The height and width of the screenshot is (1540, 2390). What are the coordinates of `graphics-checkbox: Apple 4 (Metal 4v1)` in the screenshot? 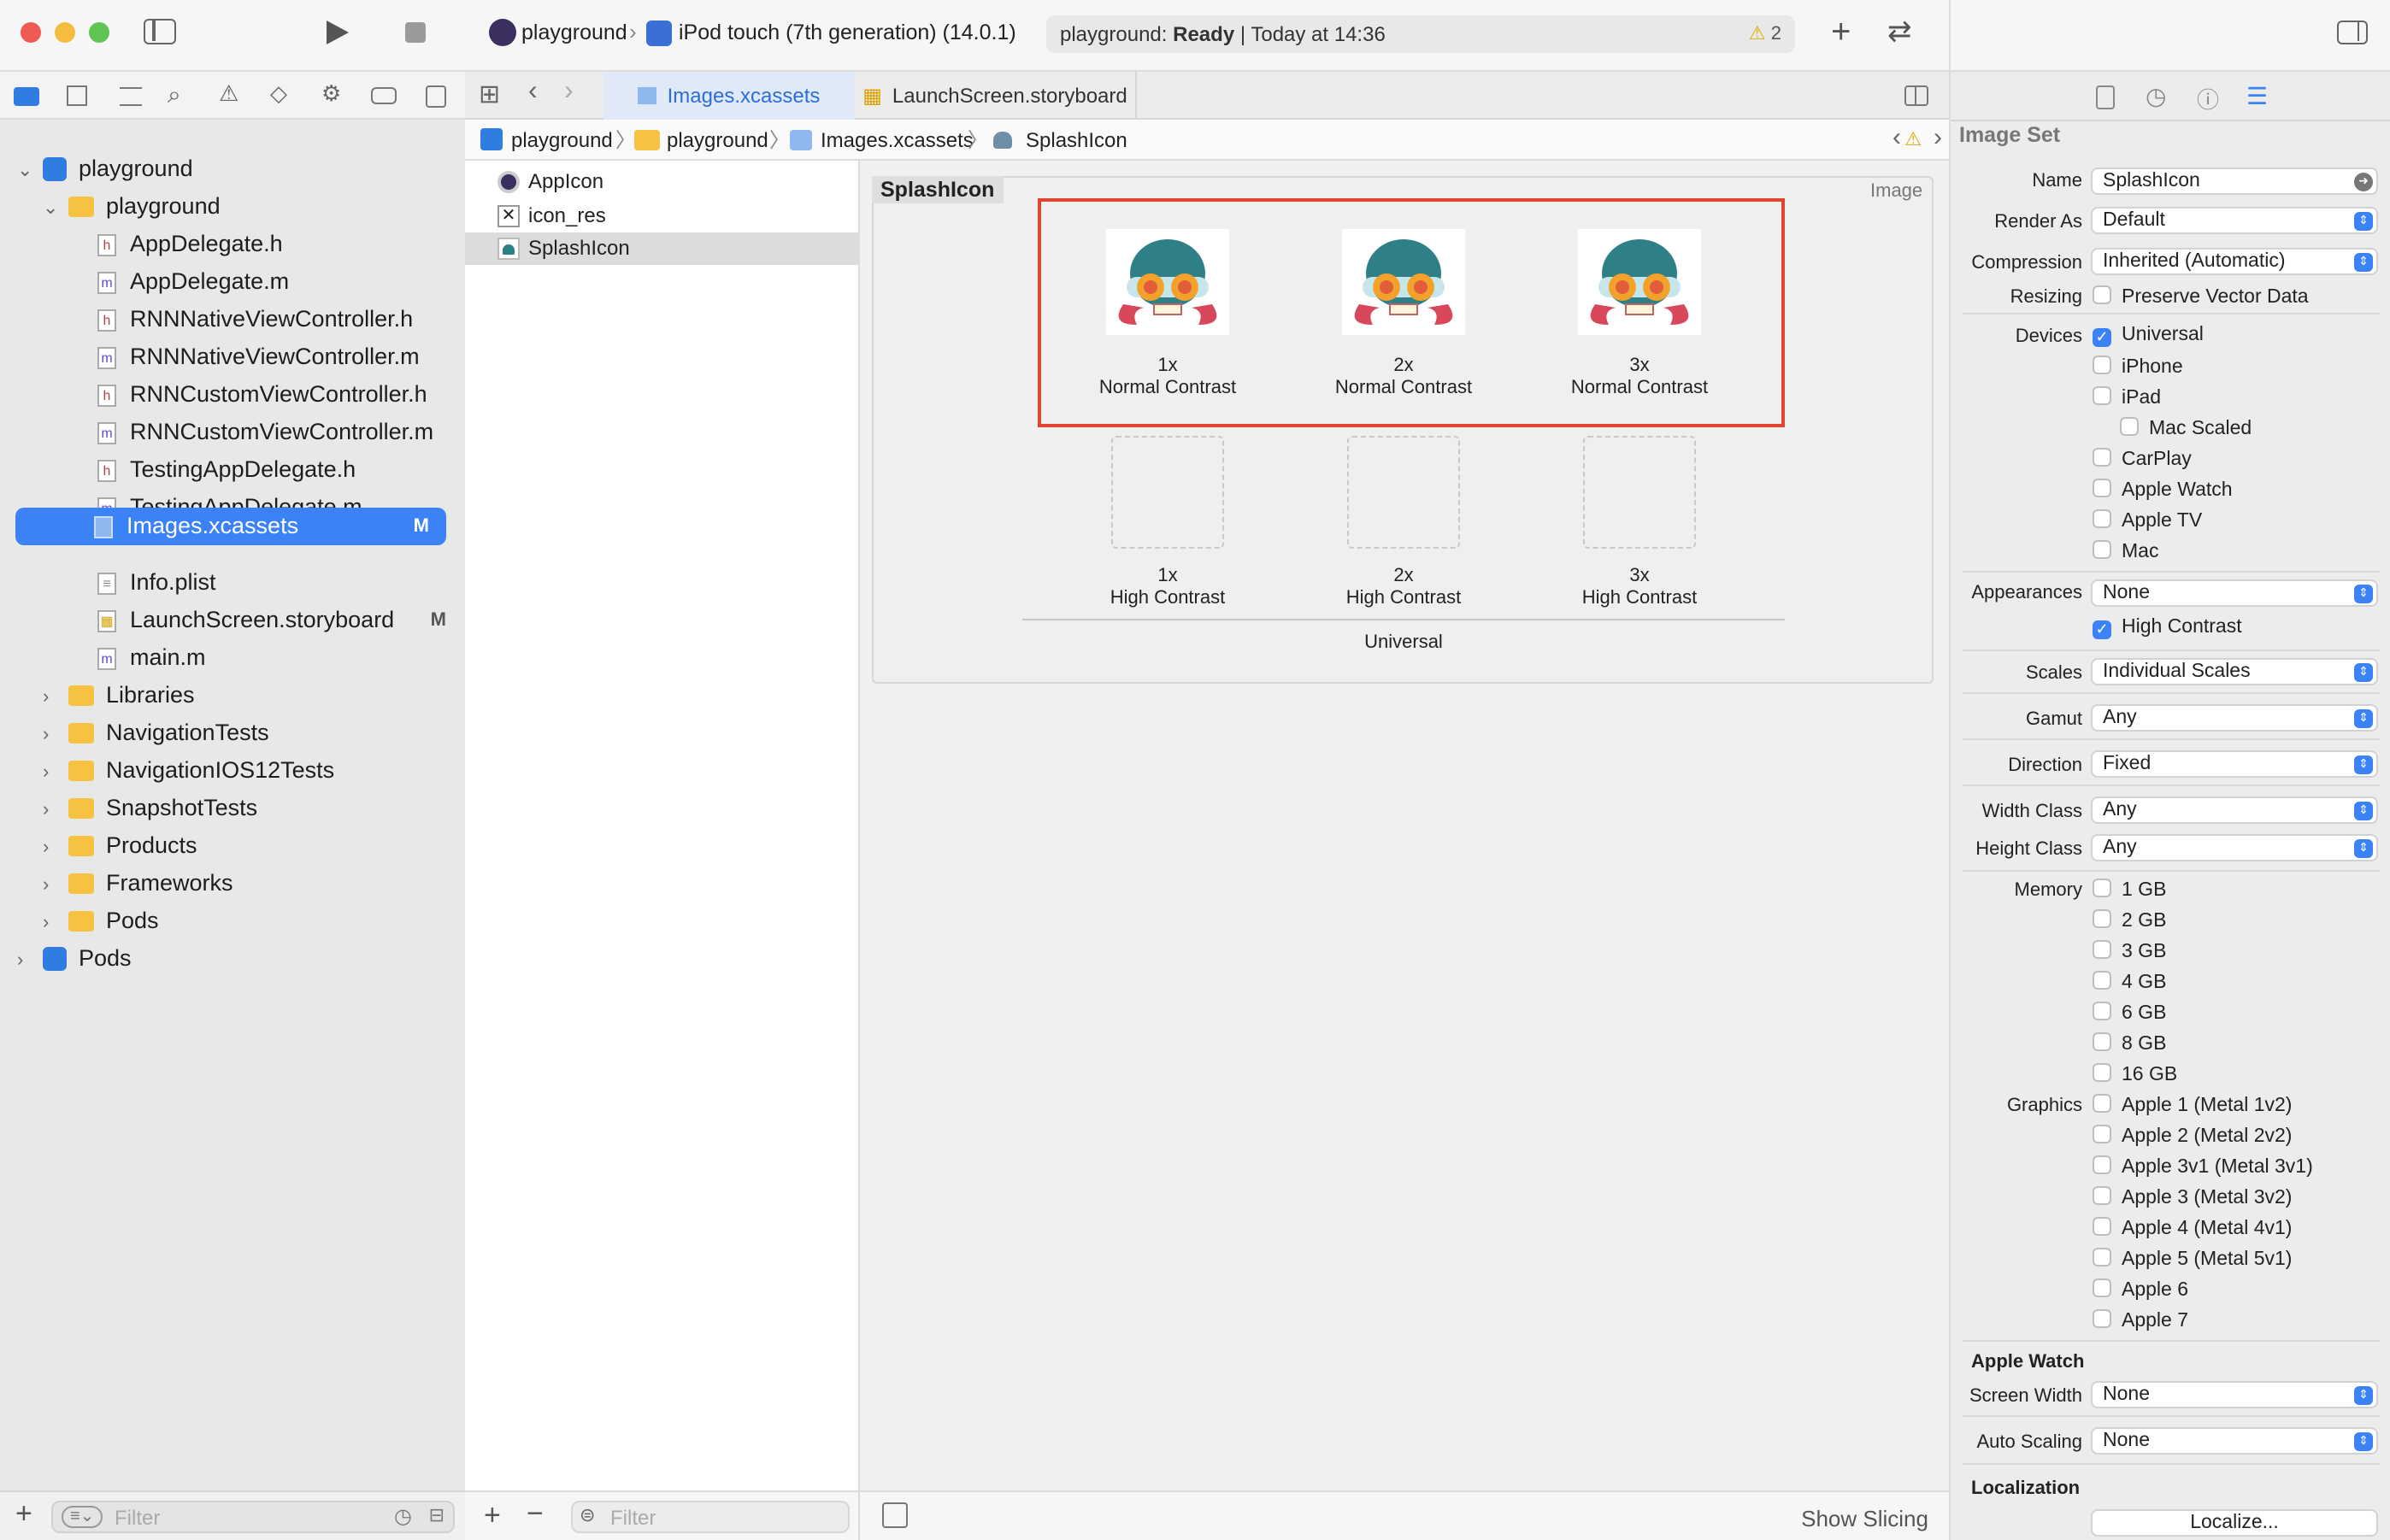 It's located at (2192, 1228).